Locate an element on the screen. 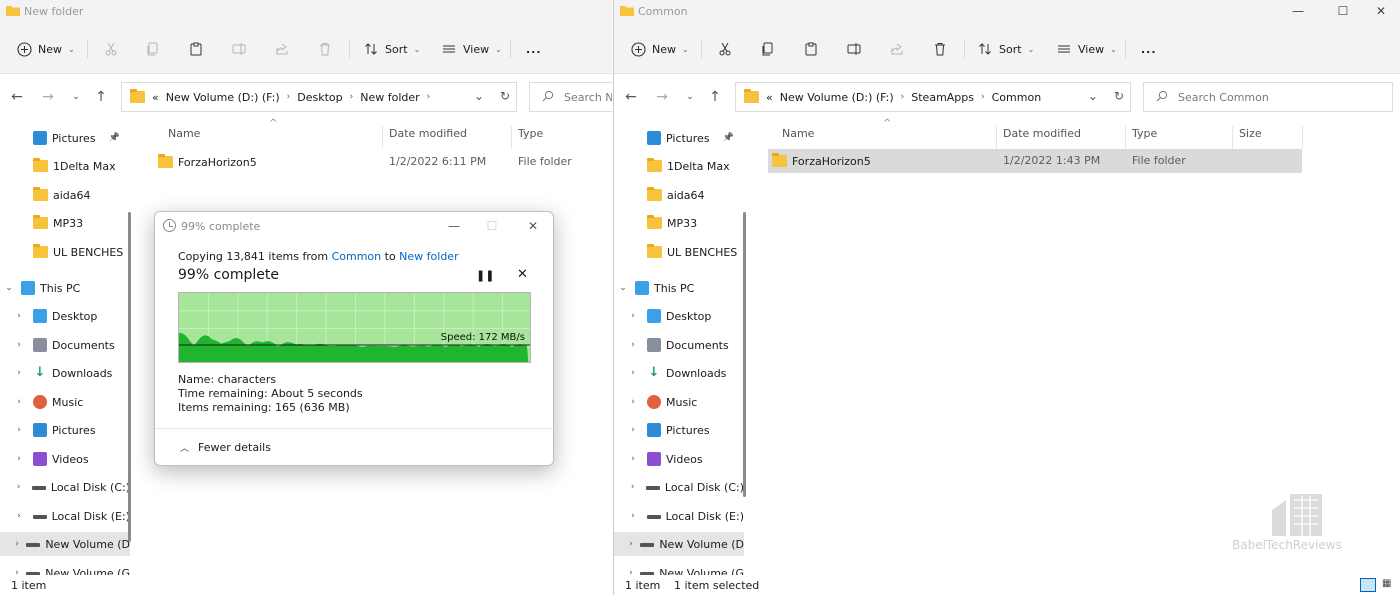  sidebar-item: ⌄ This PC is located at coordinates (679, 288).